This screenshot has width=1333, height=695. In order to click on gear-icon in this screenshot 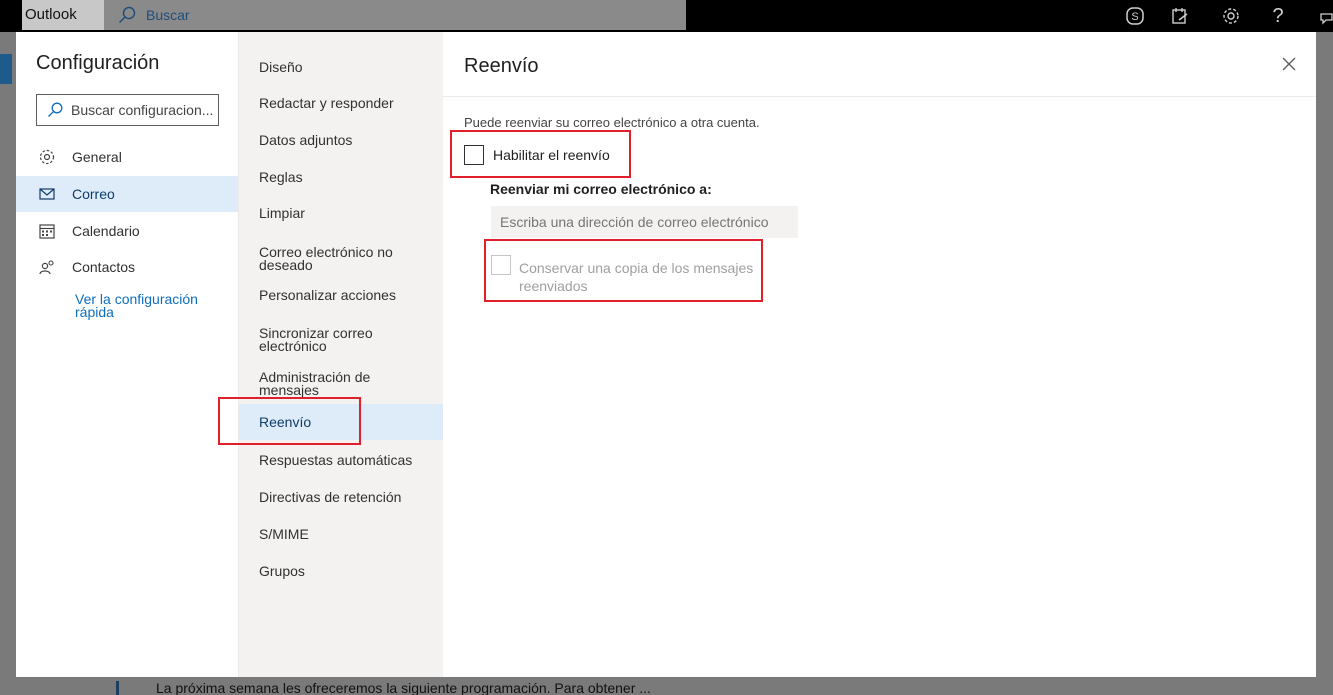, I will do `click(47, 157)`.